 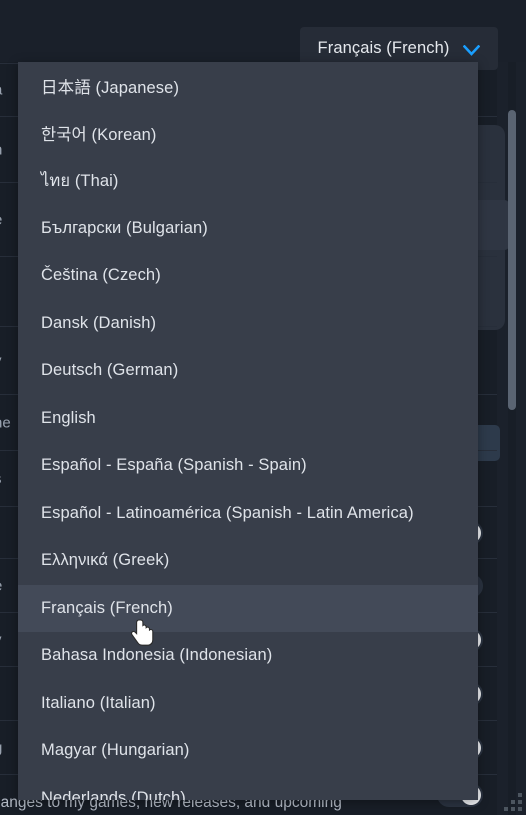 I want to click on language-option-label: Nederlands (Dutch), so click(x=113, y=794).